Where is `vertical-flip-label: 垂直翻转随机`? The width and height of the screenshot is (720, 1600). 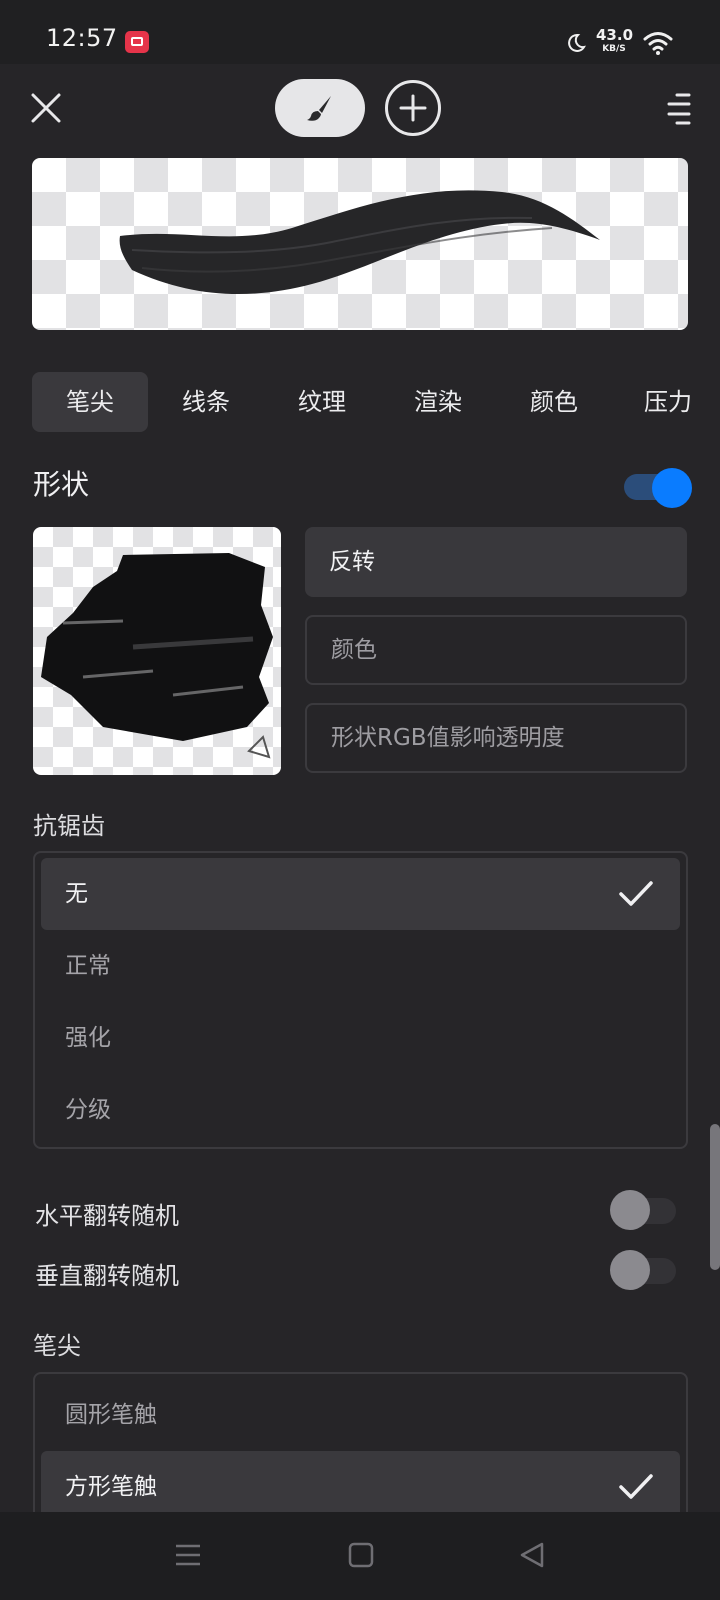
vertical-flip-label: 垂直翻转随机 is located at coordinates (107, 1276).